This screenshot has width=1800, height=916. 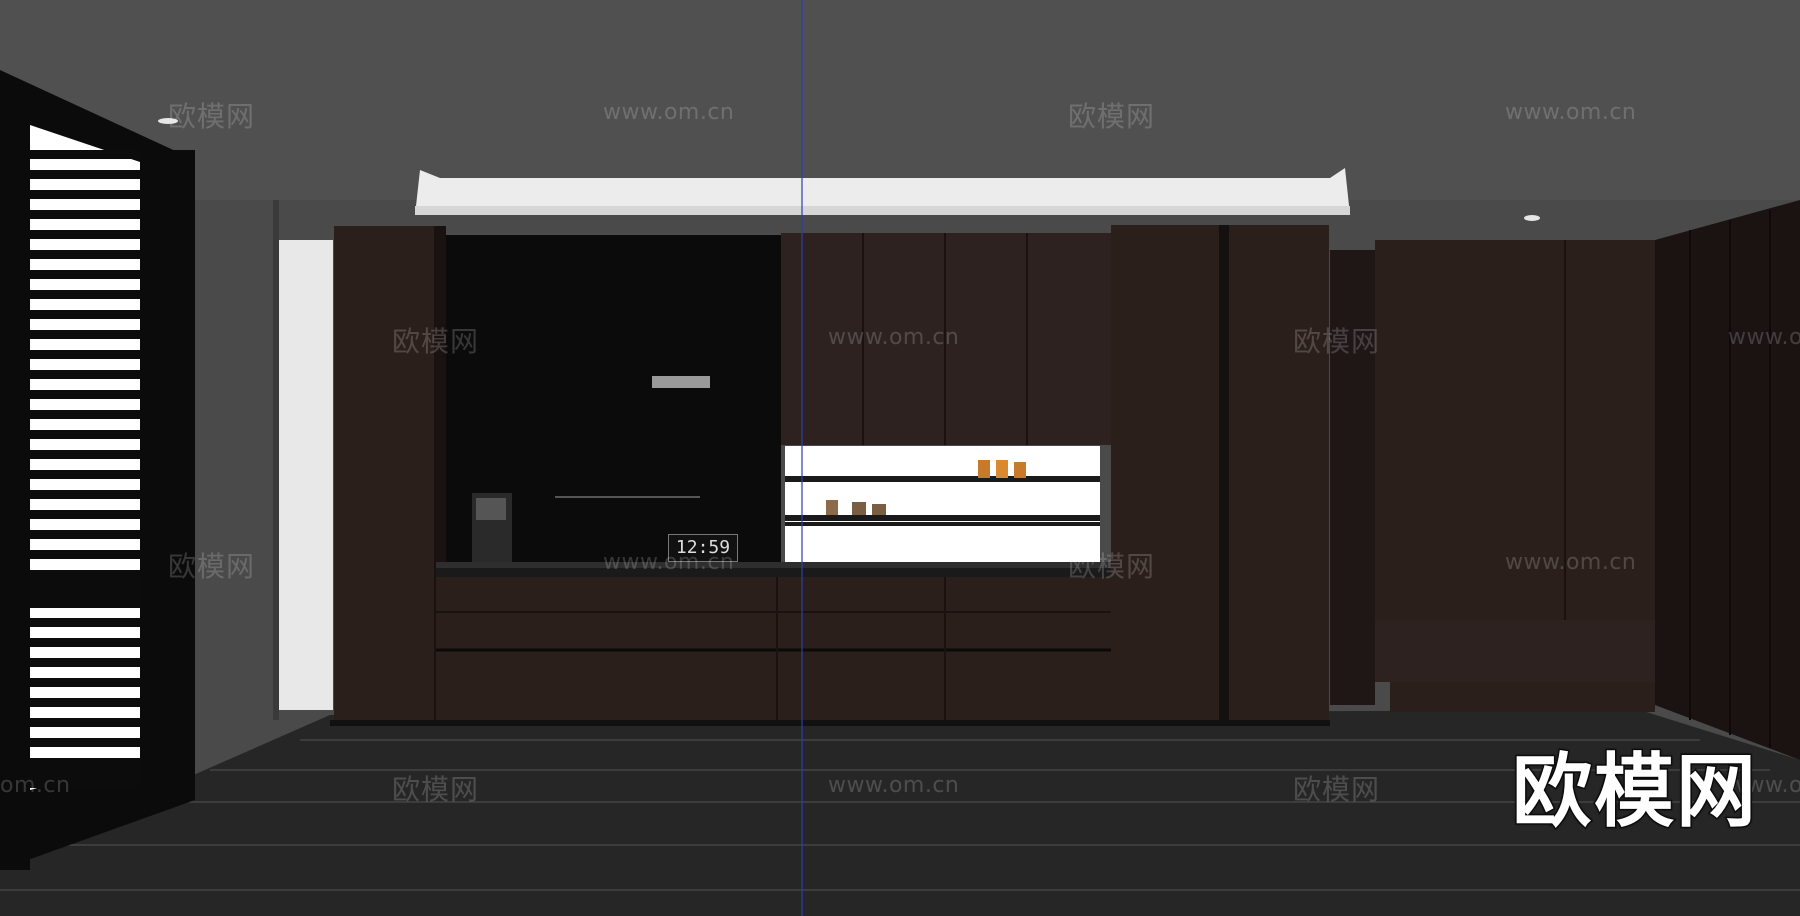 What do you see at coordinates (1634, 792) in the screenshot?
I see `brand-logo-text: 欧模网` at bounding box center [1634, 792].